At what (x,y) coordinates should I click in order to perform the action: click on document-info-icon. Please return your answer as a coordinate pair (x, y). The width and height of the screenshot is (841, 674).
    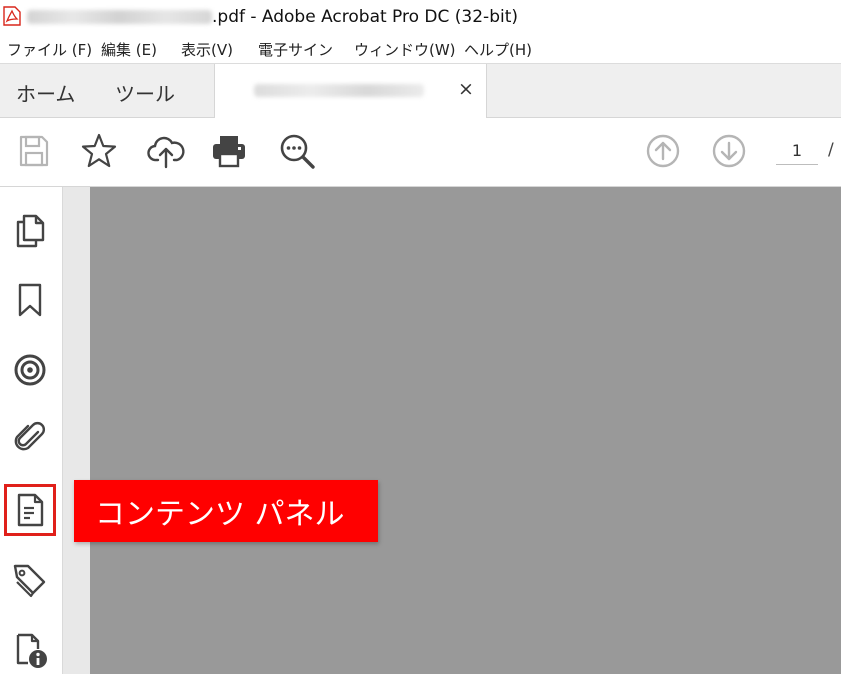
    Looking at the image, I should click on (31, 650).